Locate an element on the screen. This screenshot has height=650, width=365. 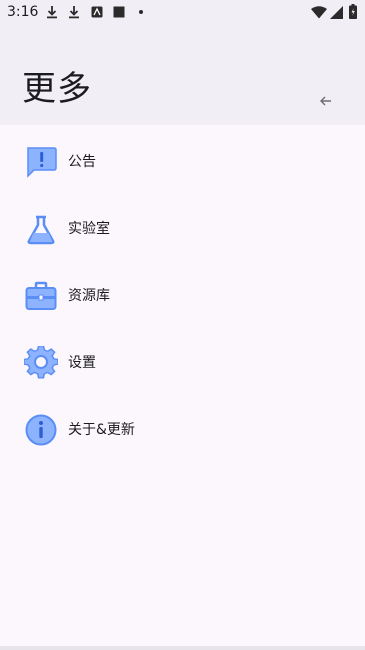
menu-item-label: 设置 is located at coordinates (82, 363).